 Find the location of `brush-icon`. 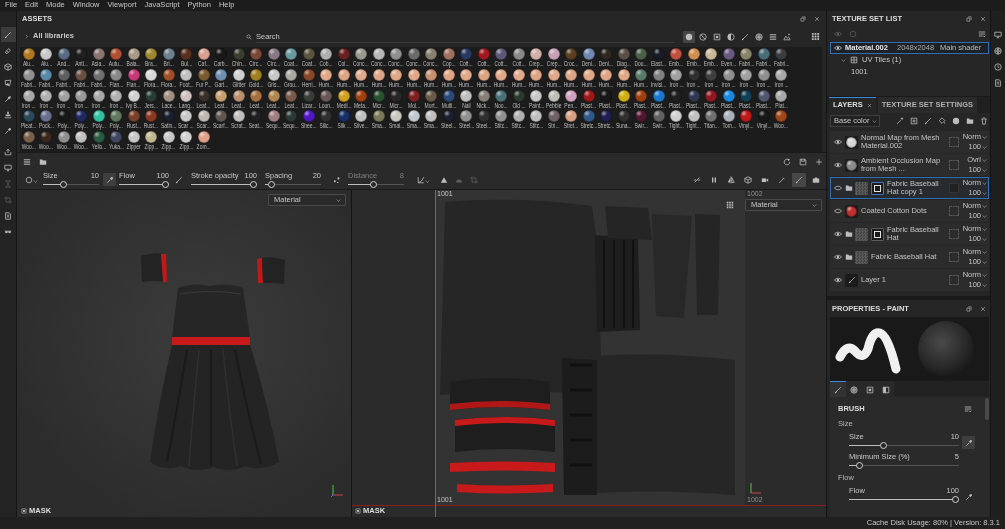

brush-icon is located at coordinates (928, 121).